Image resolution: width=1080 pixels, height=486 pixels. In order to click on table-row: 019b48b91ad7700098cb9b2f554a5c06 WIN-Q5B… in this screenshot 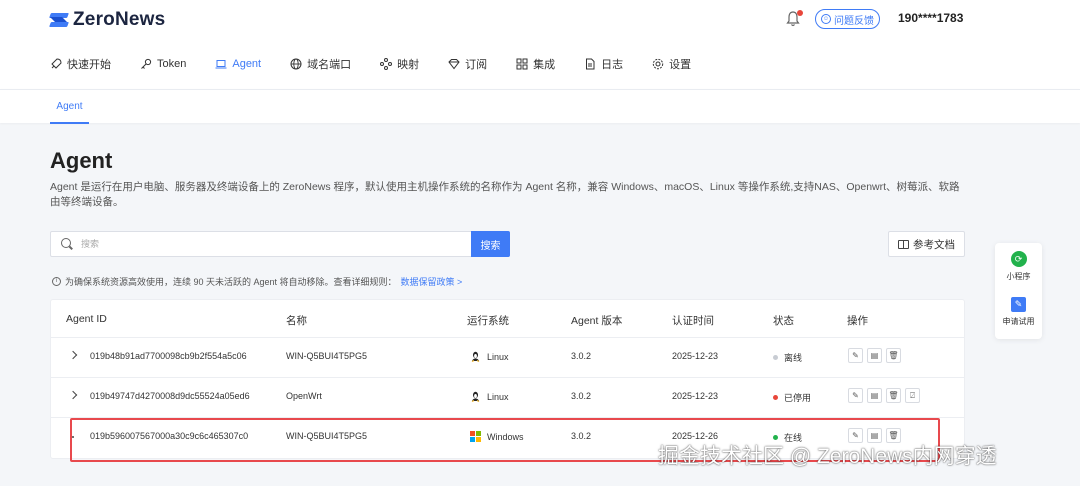, I will do `click(507, 358)`.